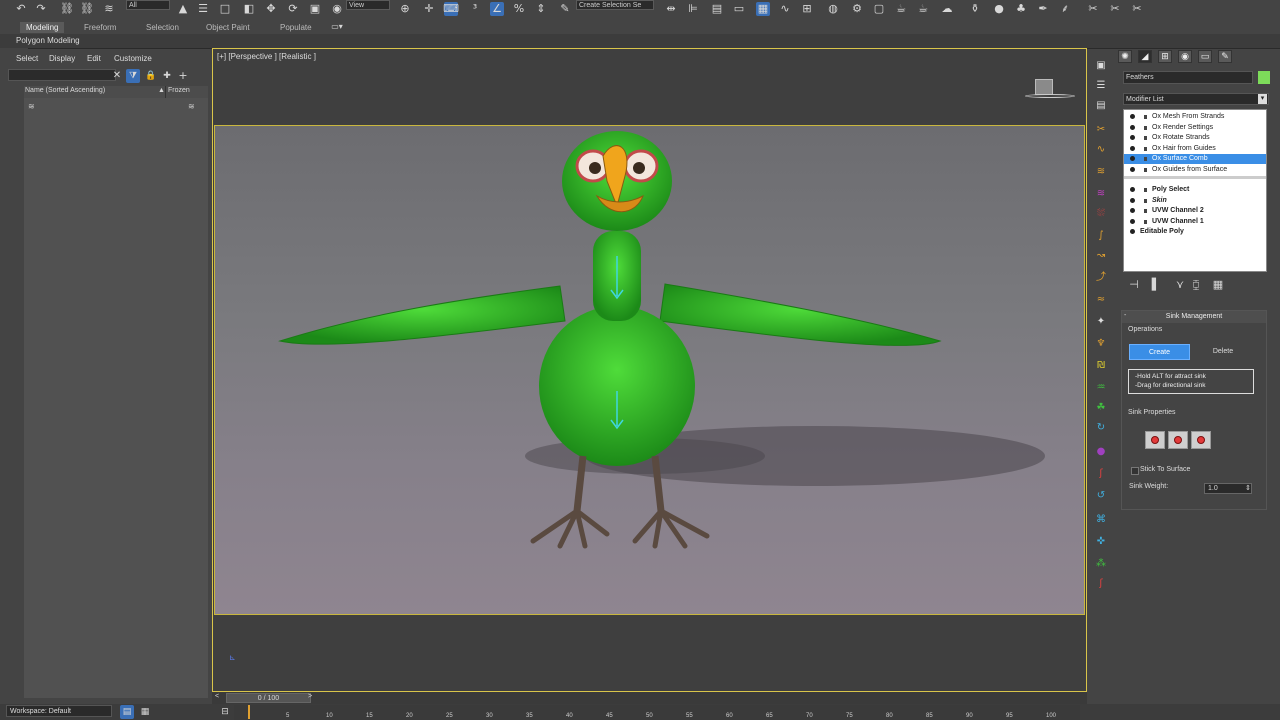  Describe the element at coordinates (1195, 201) in the screenshot. I see `modifier-row: Skin` at that location.